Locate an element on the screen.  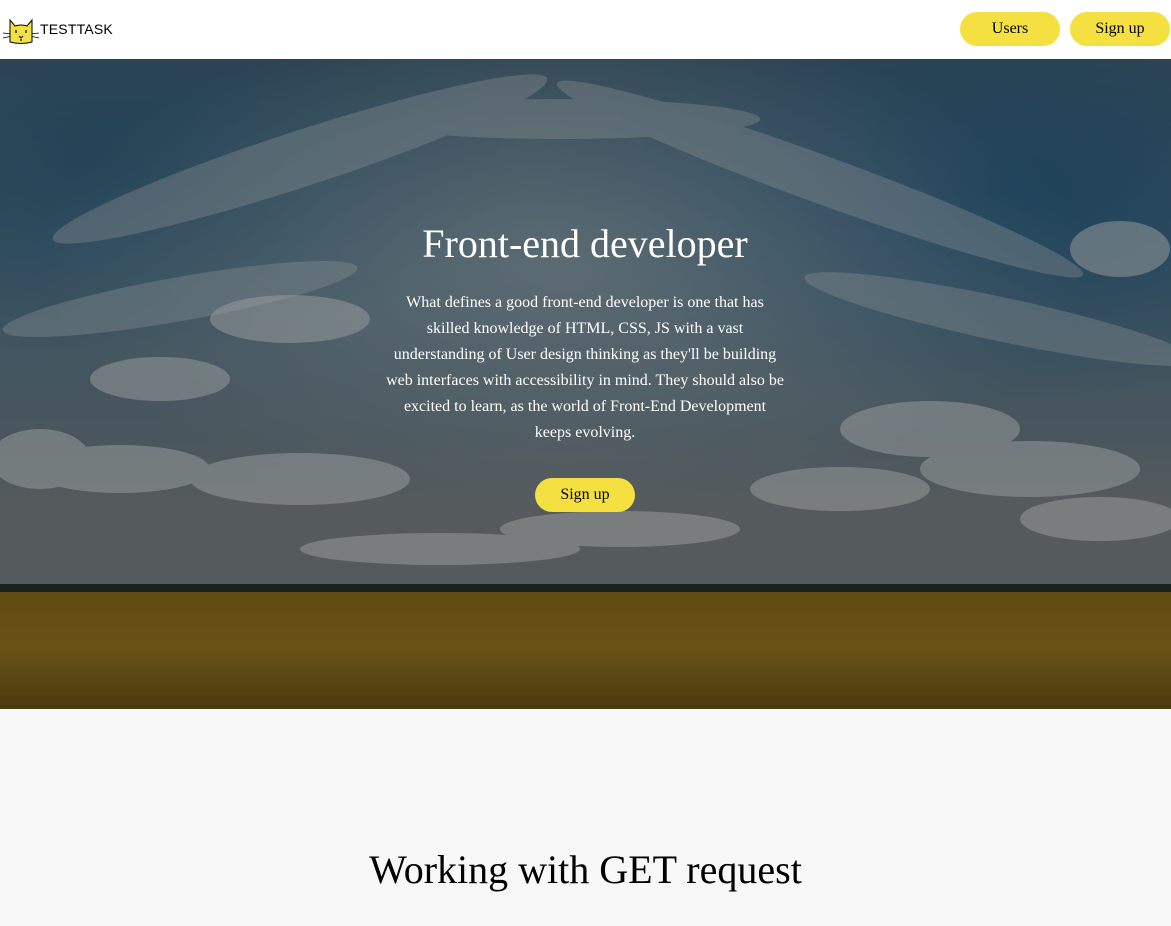
hero-signup-button: Sign up is located at coordinates (585, 495).